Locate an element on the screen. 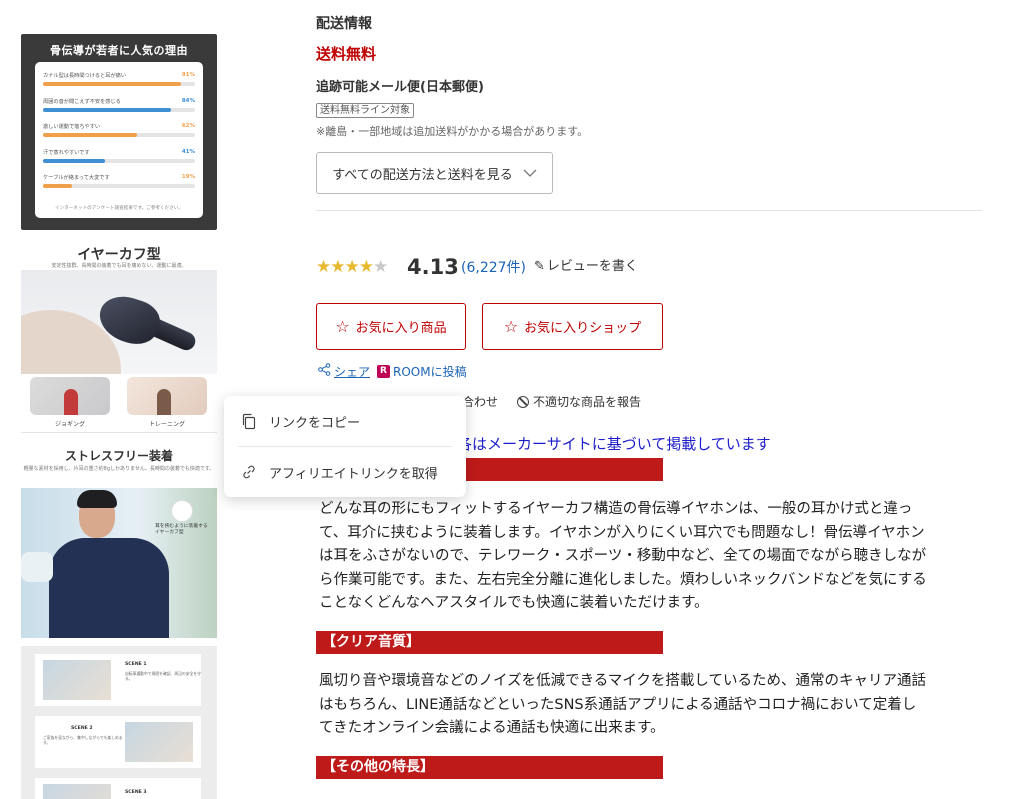 Image resolution: width=1024 pixels, height=799 pixels. shipping-method: 追跡可能メール便(日本郵便) is located at coordinates (400, 87).